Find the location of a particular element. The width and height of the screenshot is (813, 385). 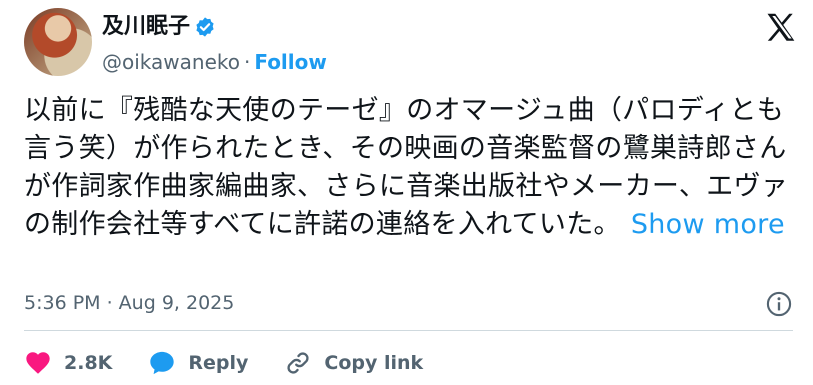

like-button: 2.8K is located at coordinates (68, 363).